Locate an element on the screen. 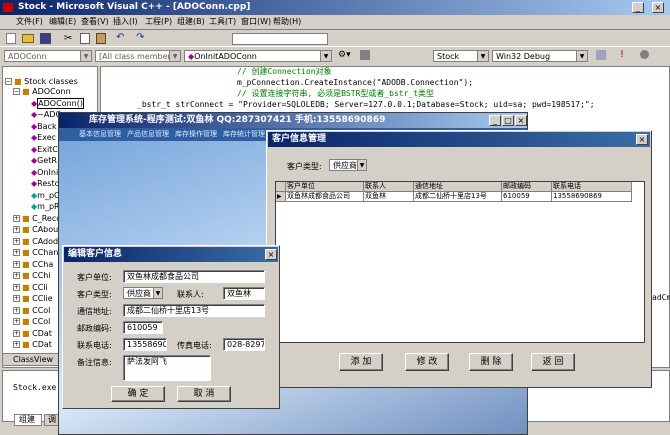  toolbar-copy-icon is located at coordinates (85, 38).